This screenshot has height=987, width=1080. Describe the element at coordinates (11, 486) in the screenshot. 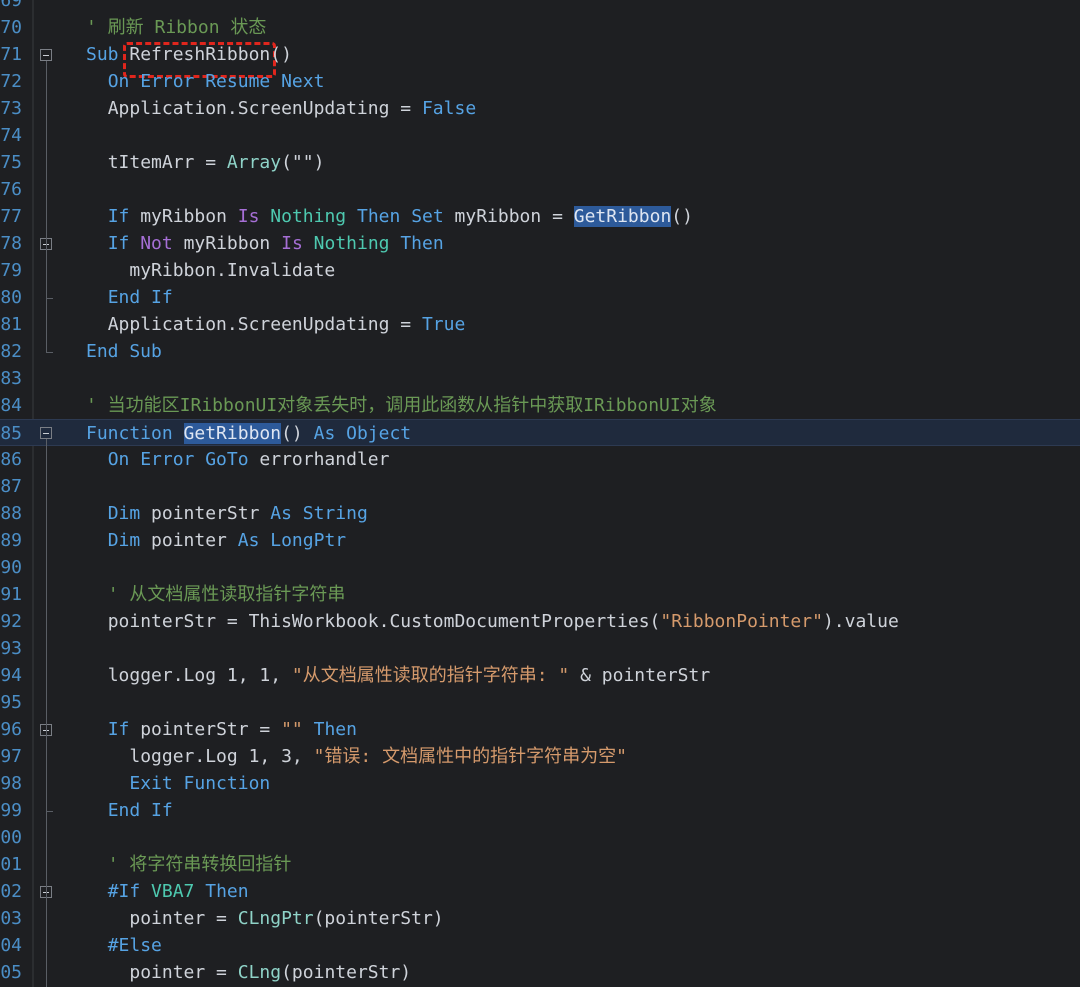

I see `line-number: 87` at that location.